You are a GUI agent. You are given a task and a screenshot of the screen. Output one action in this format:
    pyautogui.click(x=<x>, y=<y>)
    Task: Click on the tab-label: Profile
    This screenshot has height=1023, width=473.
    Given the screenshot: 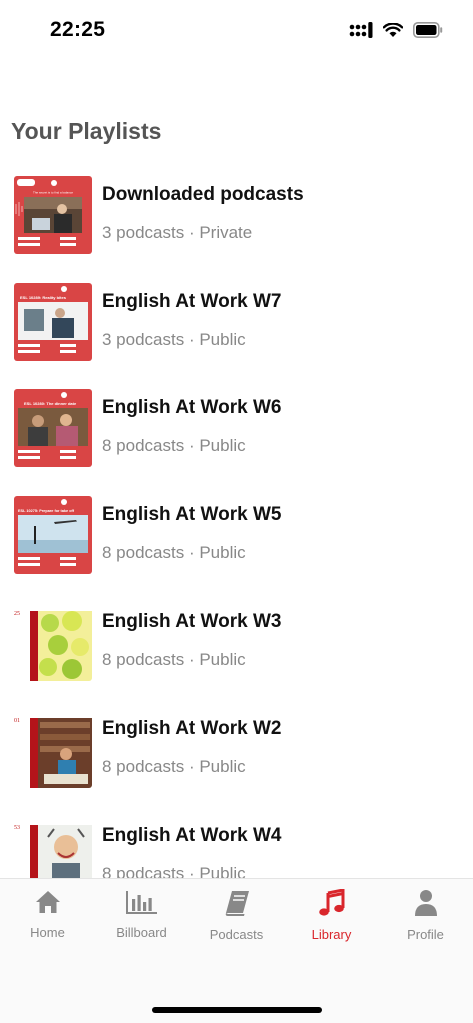 What is the action you would take?
    pyautogui.click(x=425, y=934)
    